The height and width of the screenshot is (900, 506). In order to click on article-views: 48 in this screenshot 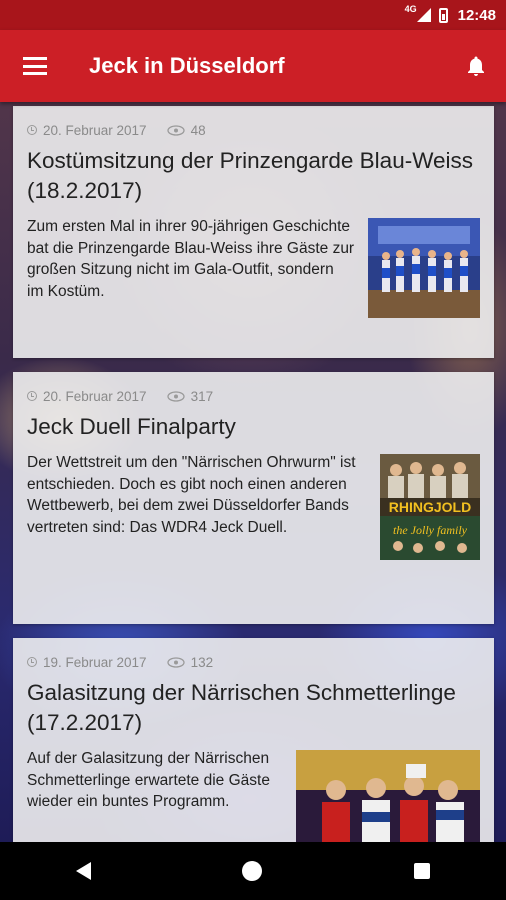, I will do `click(198, 130)`.